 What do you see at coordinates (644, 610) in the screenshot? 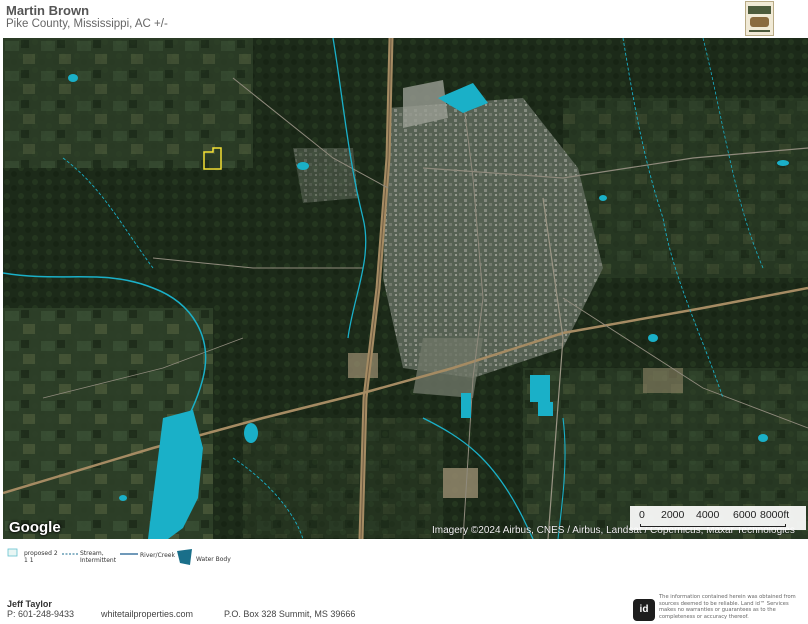
I see `land-id-logo: id` at bounding box center [644, 610].